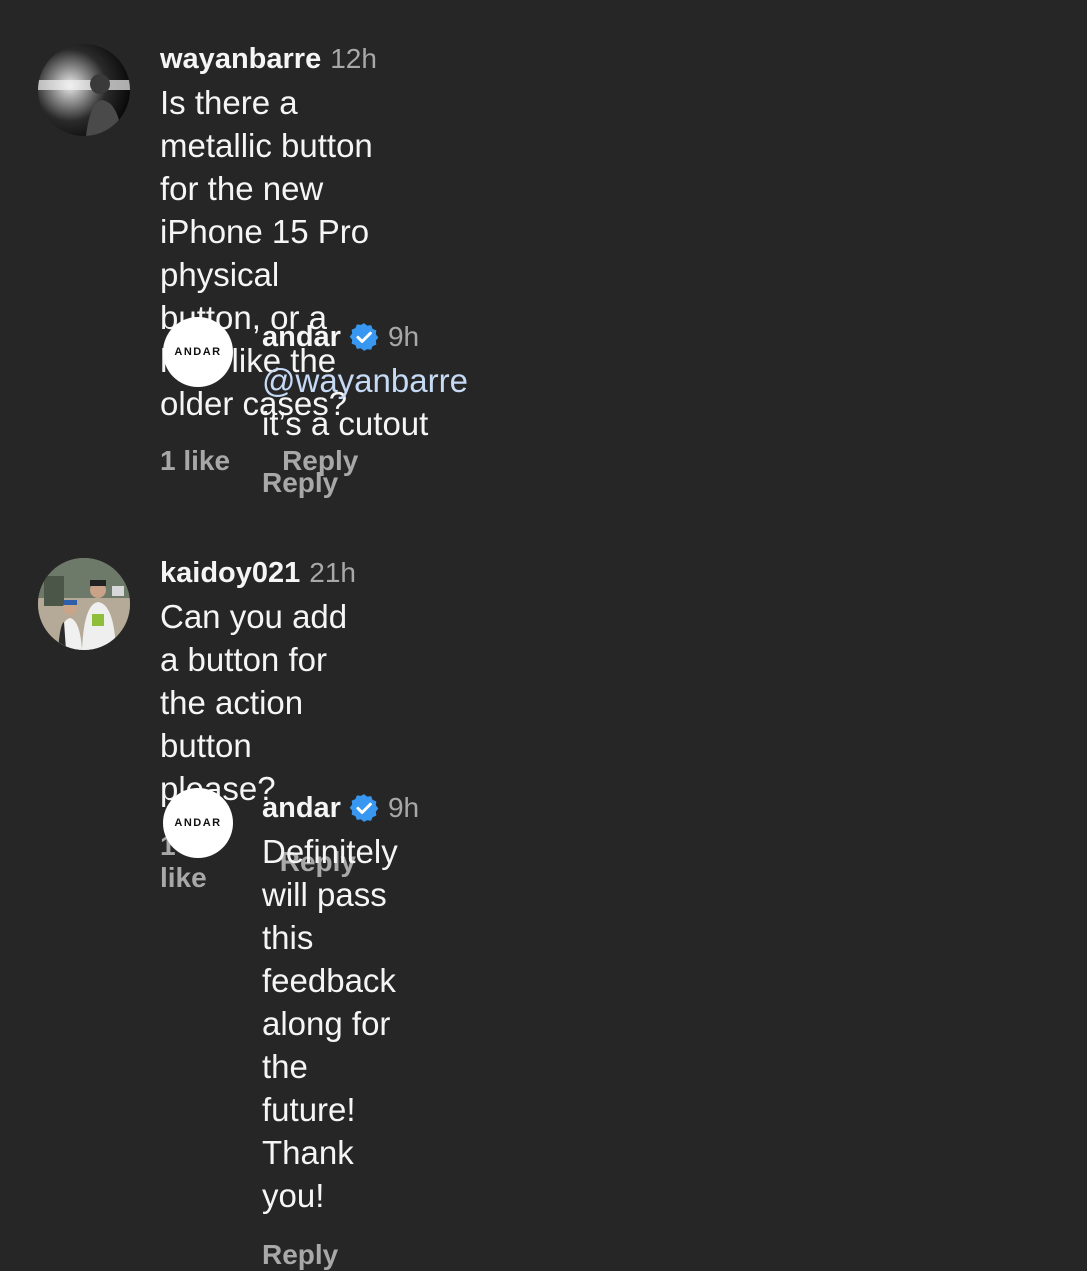  I want to click on comment-header: kaidoy021 21h, so click(258, 573).